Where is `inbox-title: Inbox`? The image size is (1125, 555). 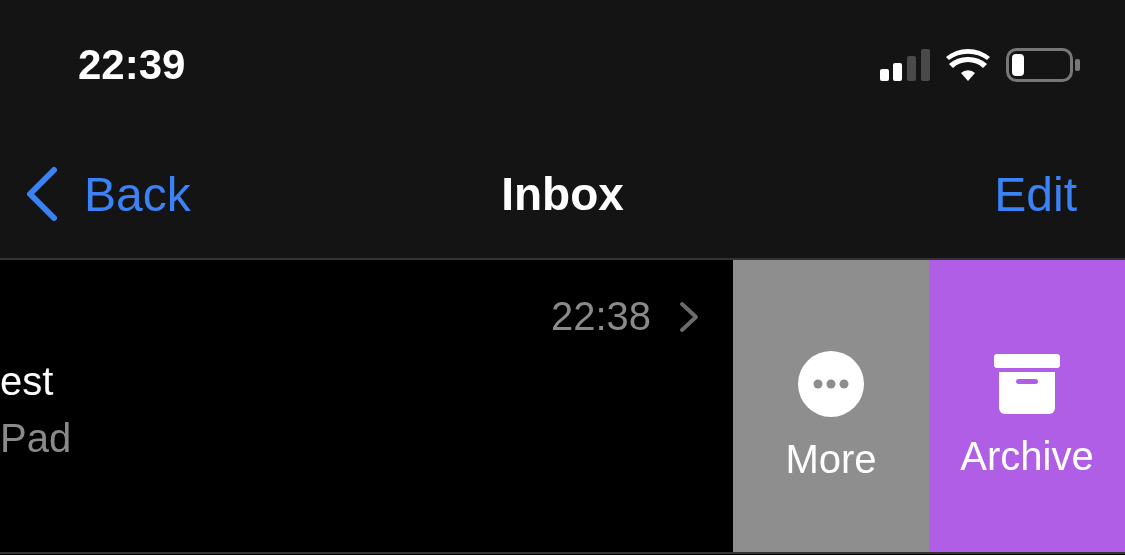
inbox-title: Inbox is located at coordinates (562, 194).